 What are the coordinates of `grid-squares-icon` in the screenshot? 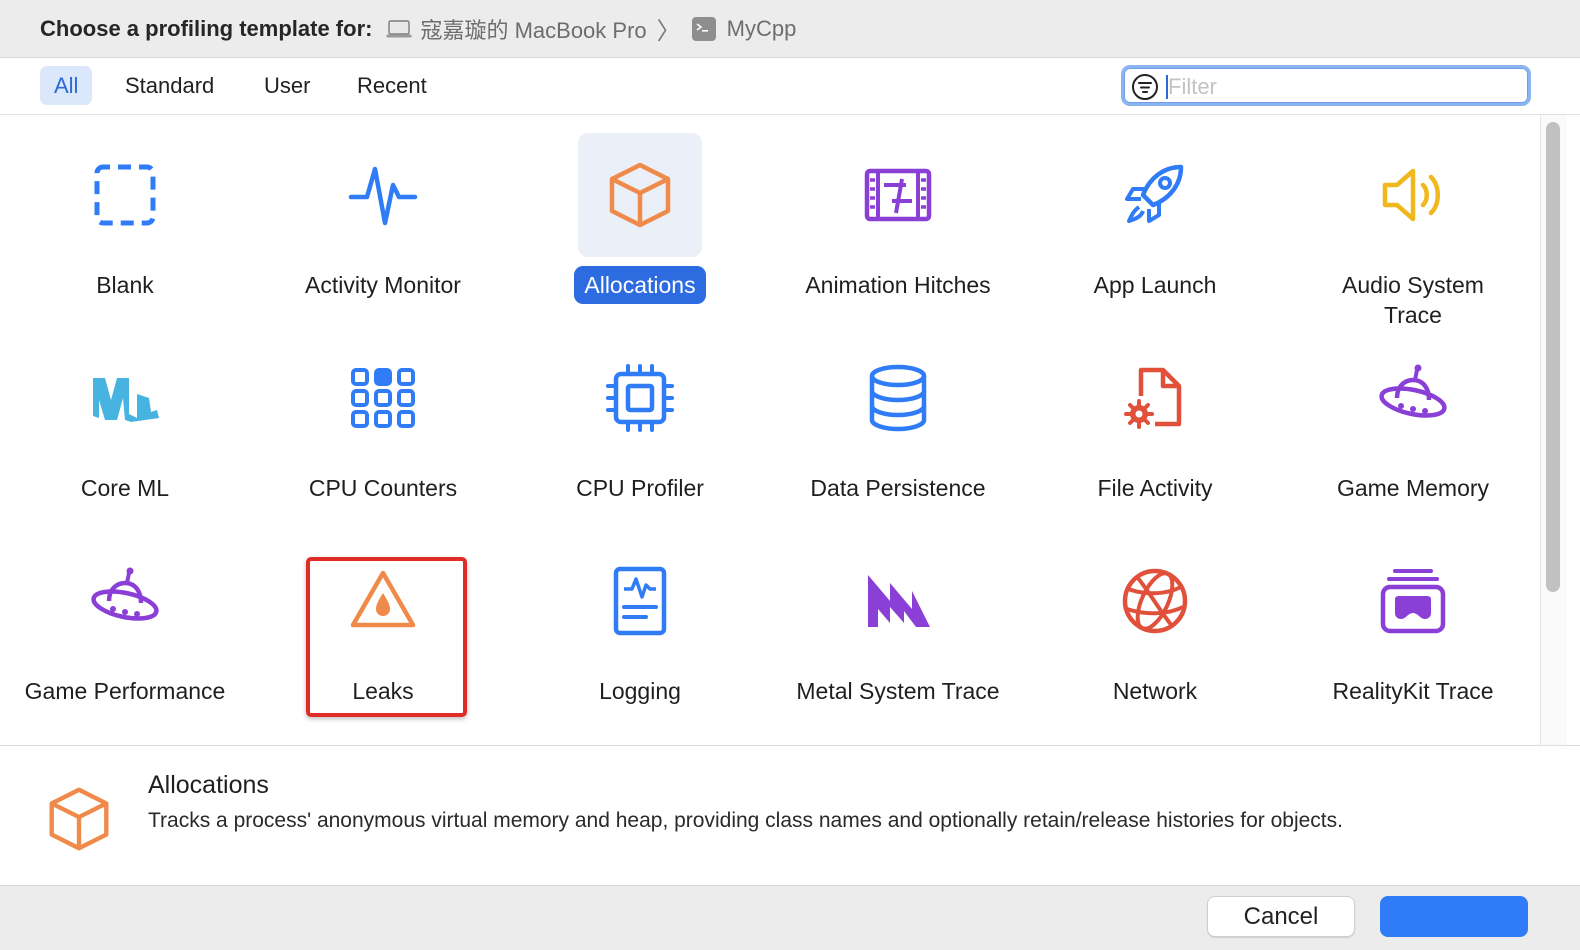 It's located at (383, 398).